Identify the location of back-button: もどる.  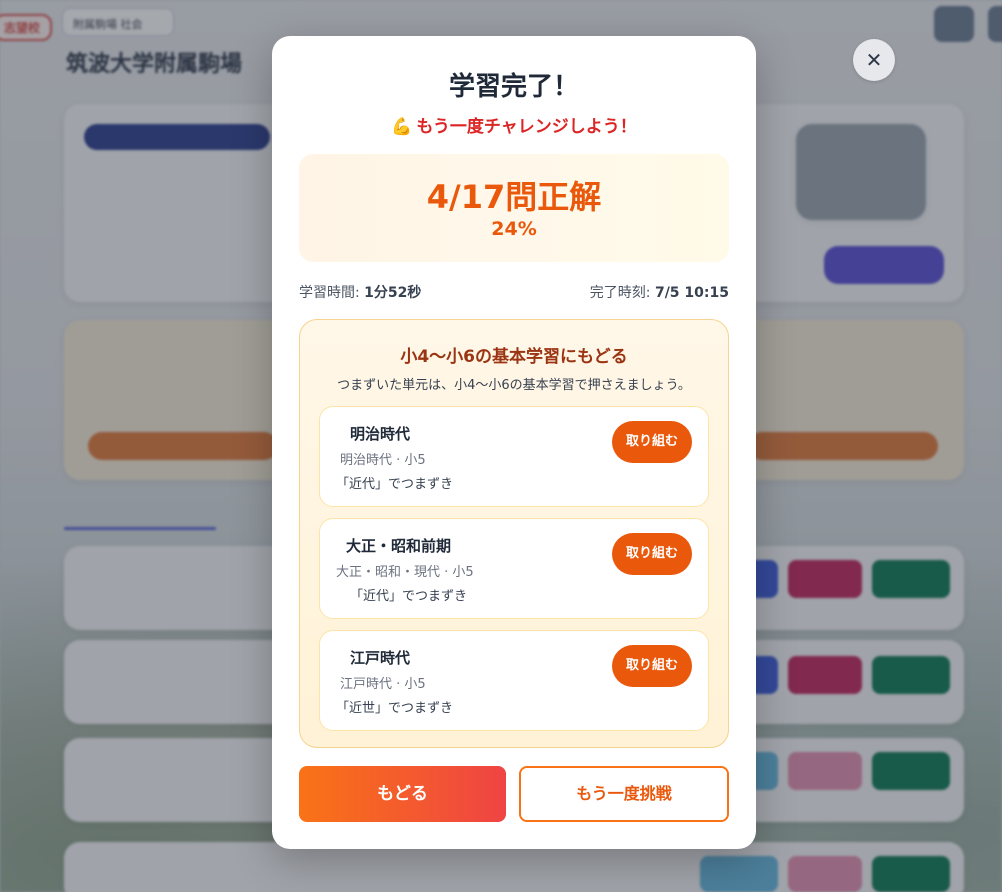
(402, 794).